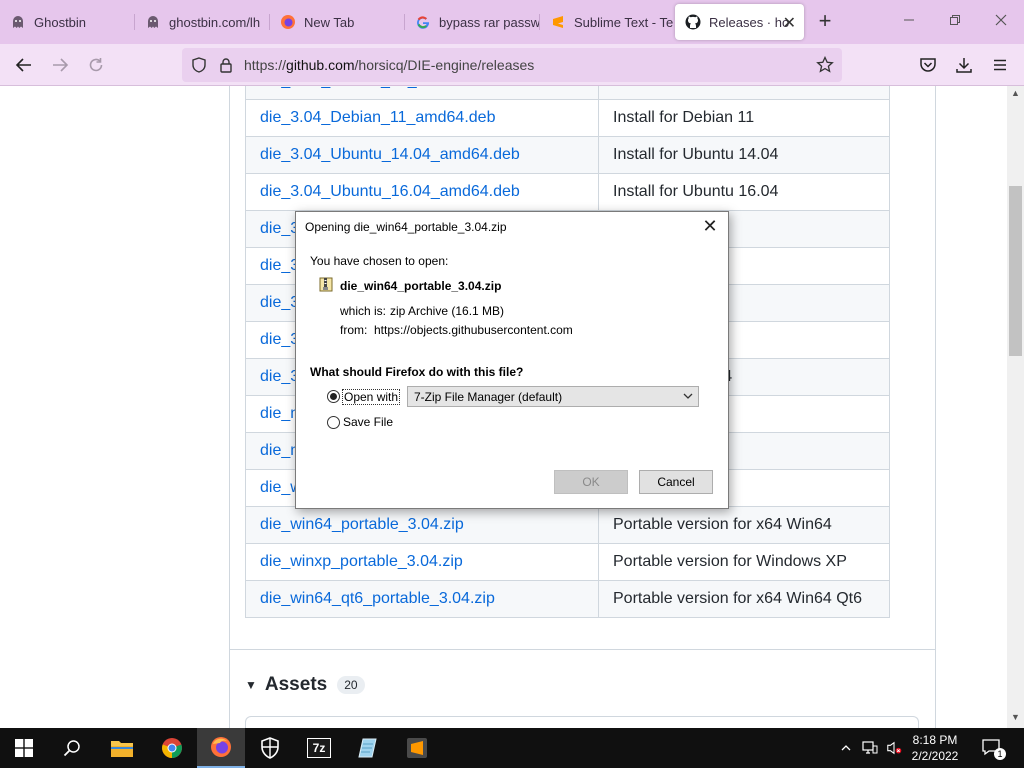 The height and width of the screenshot is (768, 1024). I want to click on tab-label: Ghostbin, so click(60, 22).